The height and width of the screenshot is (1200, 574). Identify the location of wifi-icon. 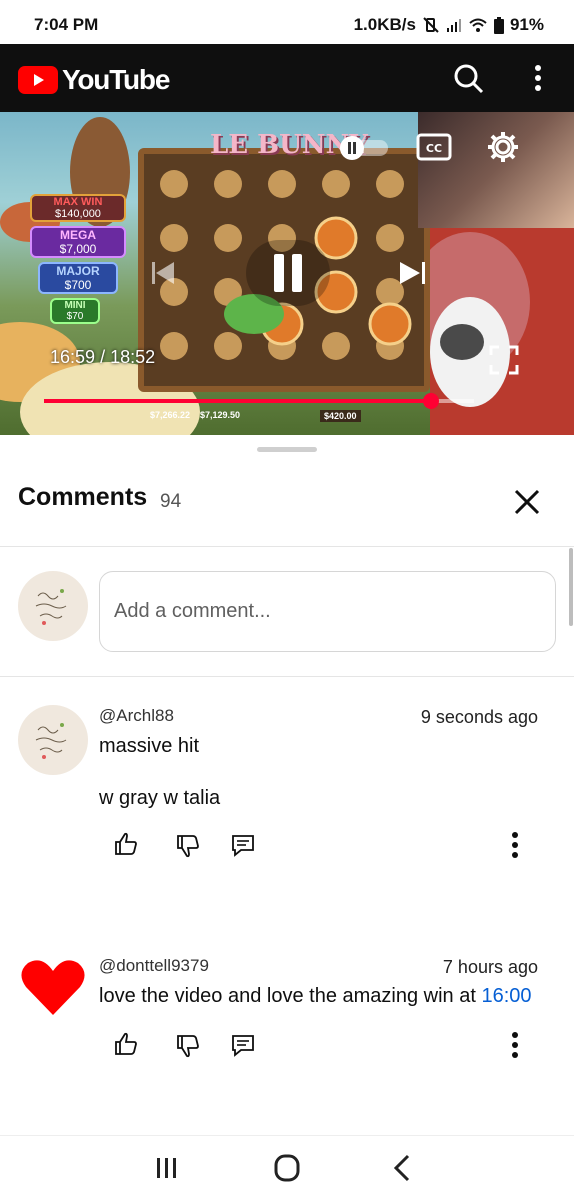
(478, 25).